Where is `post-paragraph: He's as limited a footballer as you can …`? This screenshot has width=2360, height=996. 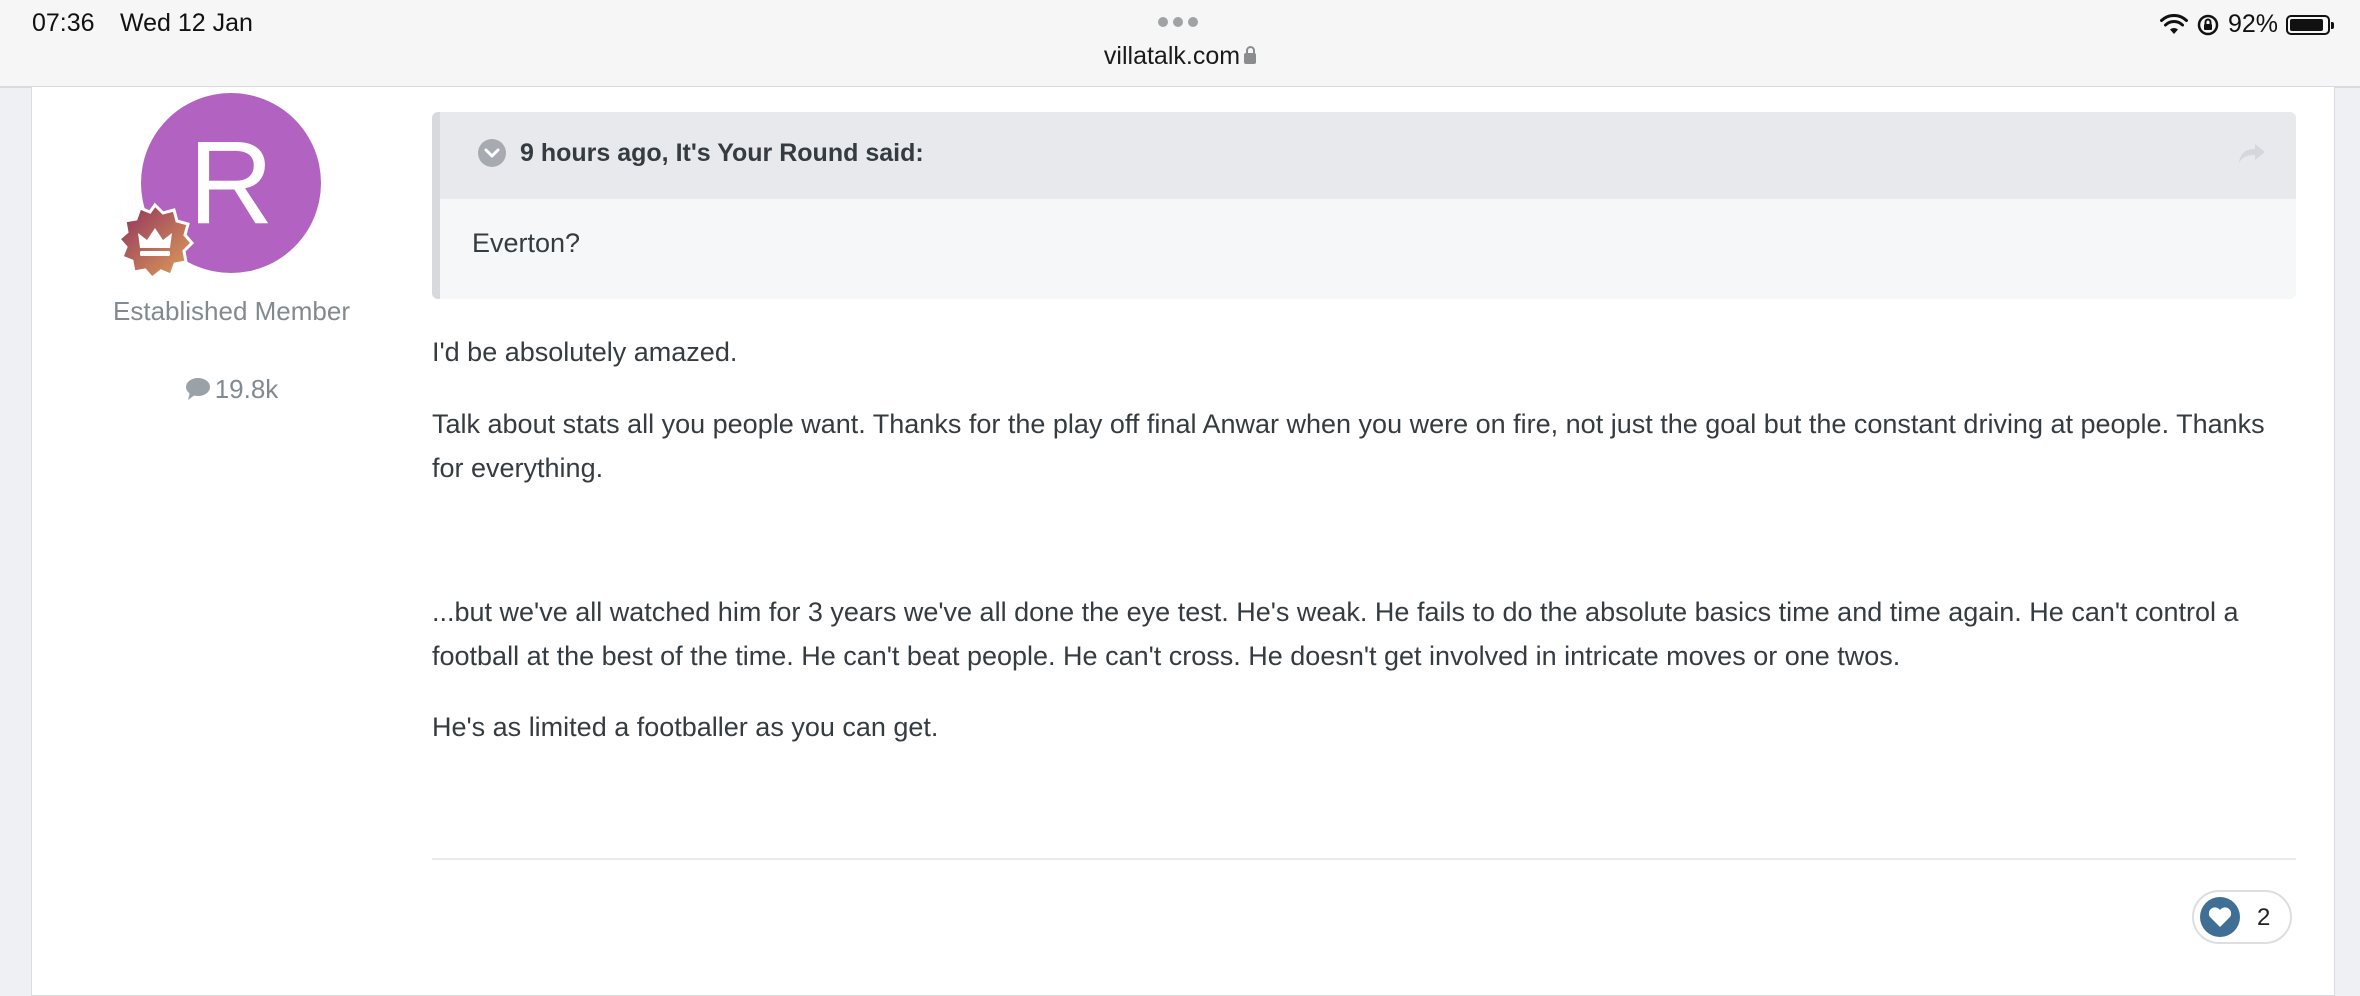
post-paragraph: He's as limited a footballer as you can … is located at coordinates (685, 727).